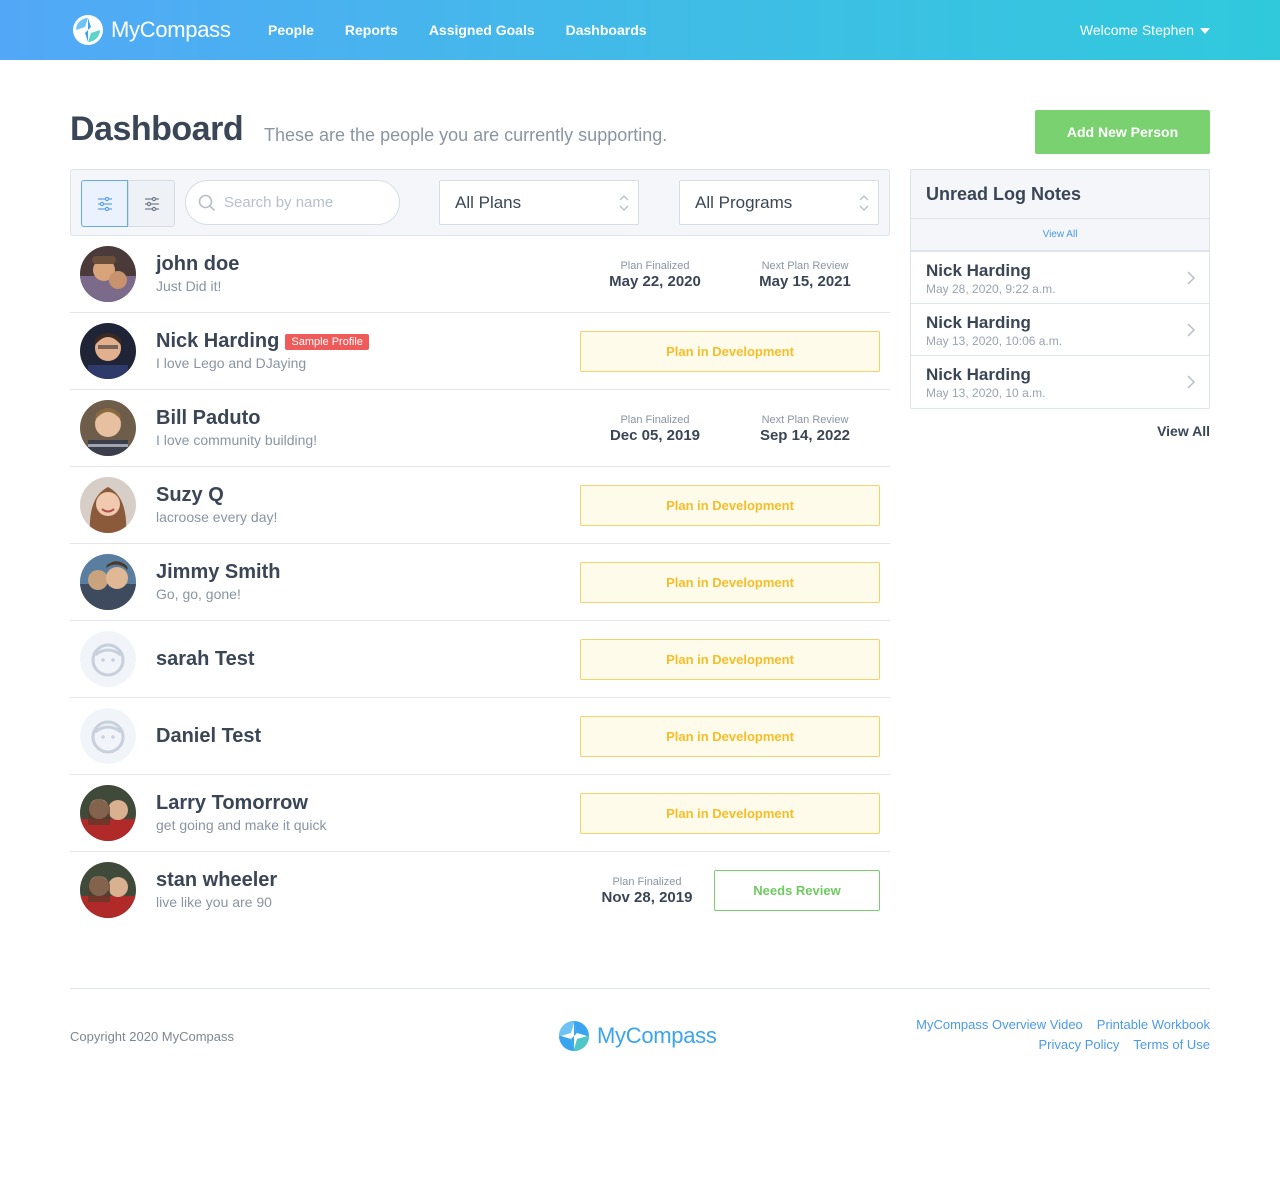 The image size is (1280, 1197). Describe the element at coordinates (309, 202) in the screenshot. I see `search-input` at that location.